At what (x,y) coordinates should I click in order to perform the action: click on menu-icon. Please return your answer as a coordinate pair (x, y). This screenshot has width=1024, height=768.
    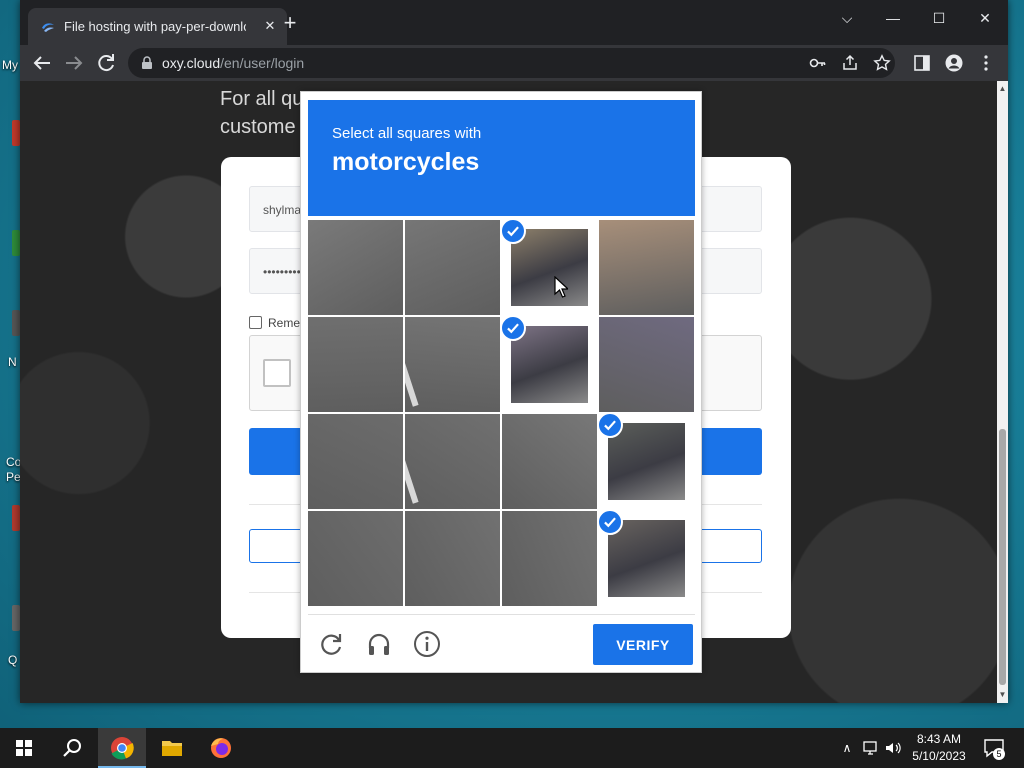
    Looking at the image, I should click on (986, 63).